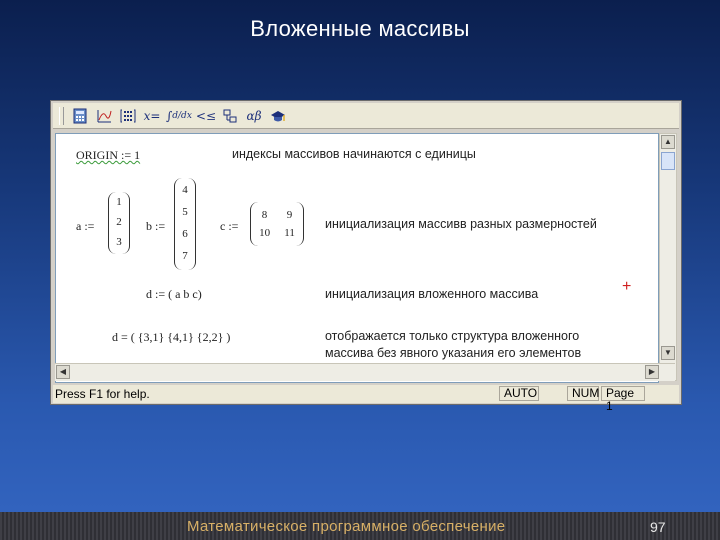 Image resolution: width=720 pixels, height=540 pixels. I want to click on b-element: 6, so click(185, 234).